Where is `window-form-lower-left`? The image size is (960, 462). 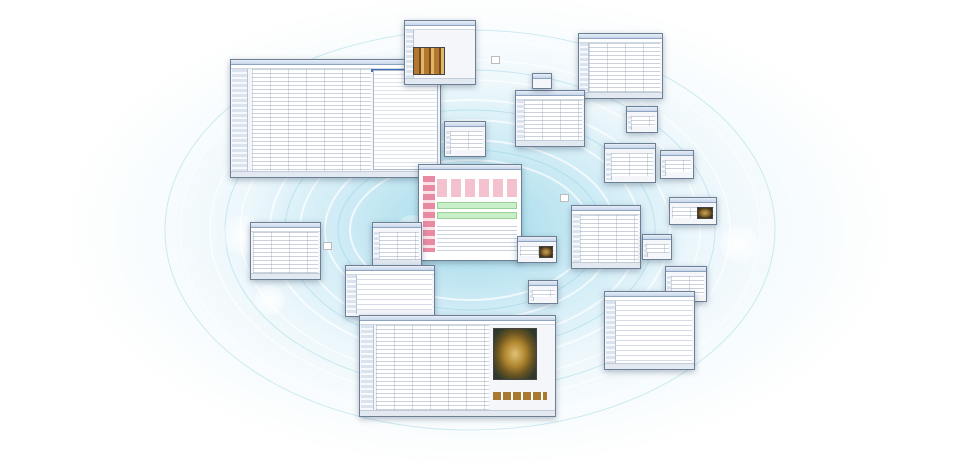 window-form-lower-left is located at coordinates (390, 291).